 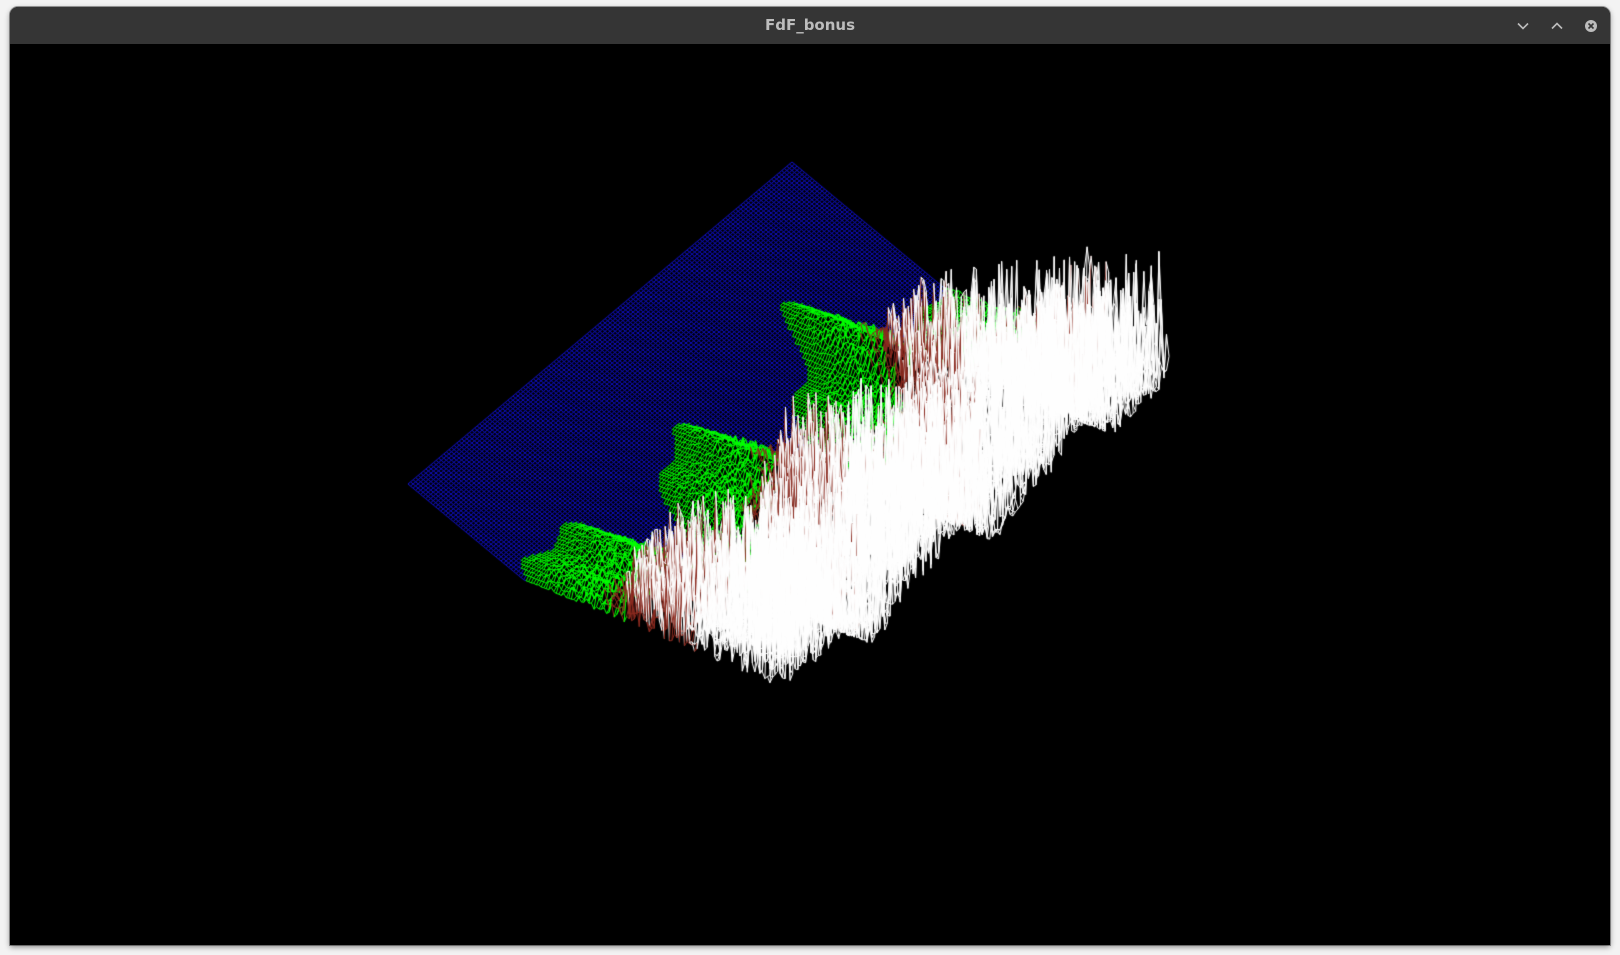 I want to click on close-circle-icon, so click(x=1591, y=26).